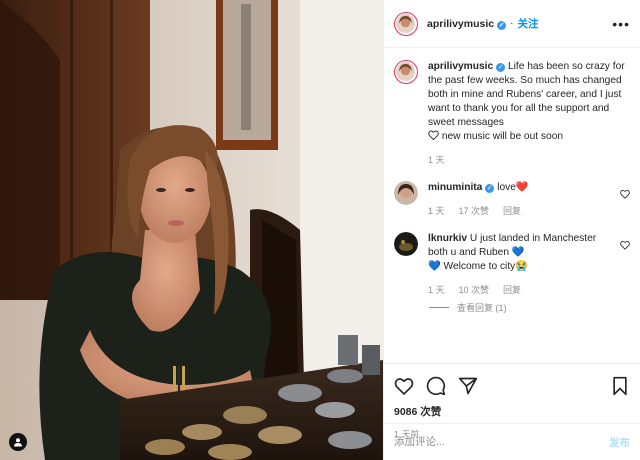  I want to click on likes-count: 9086 次赞, so click(512, 411).